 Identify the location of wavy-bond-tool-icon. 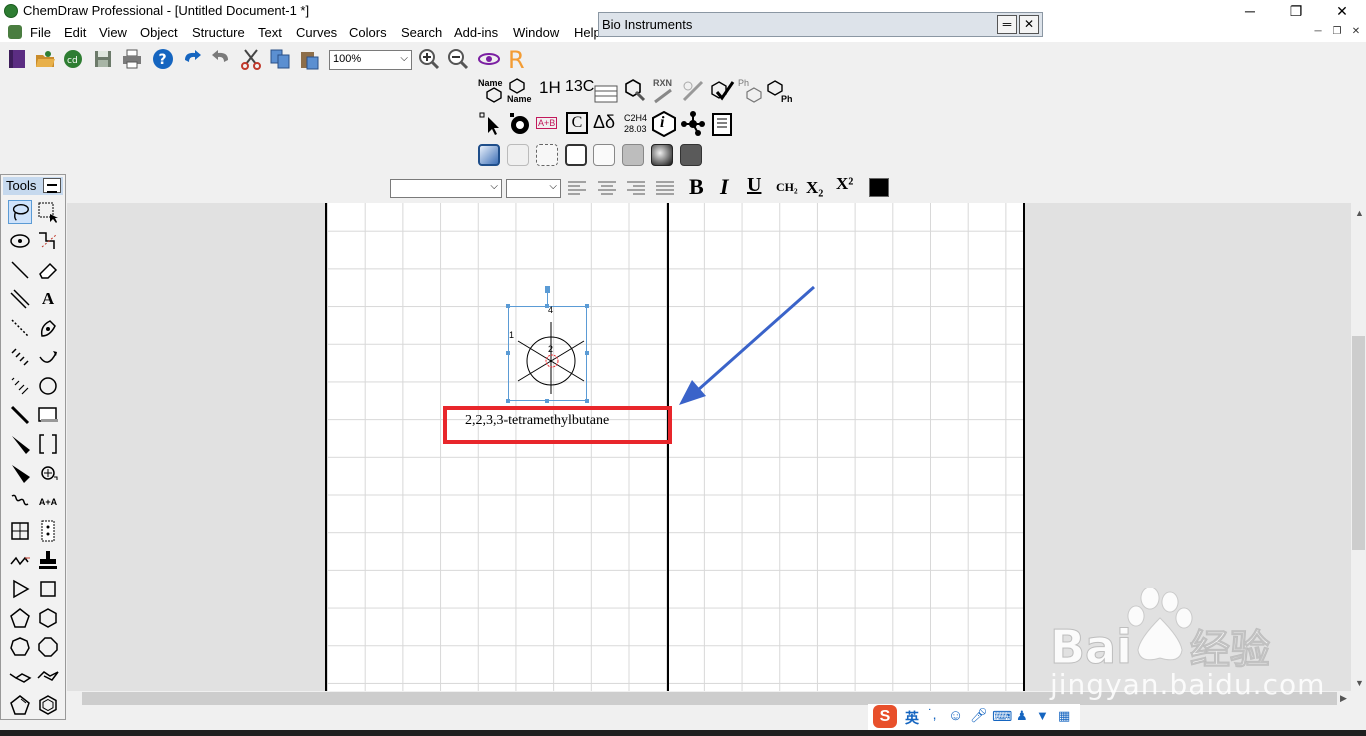
(20, 502).